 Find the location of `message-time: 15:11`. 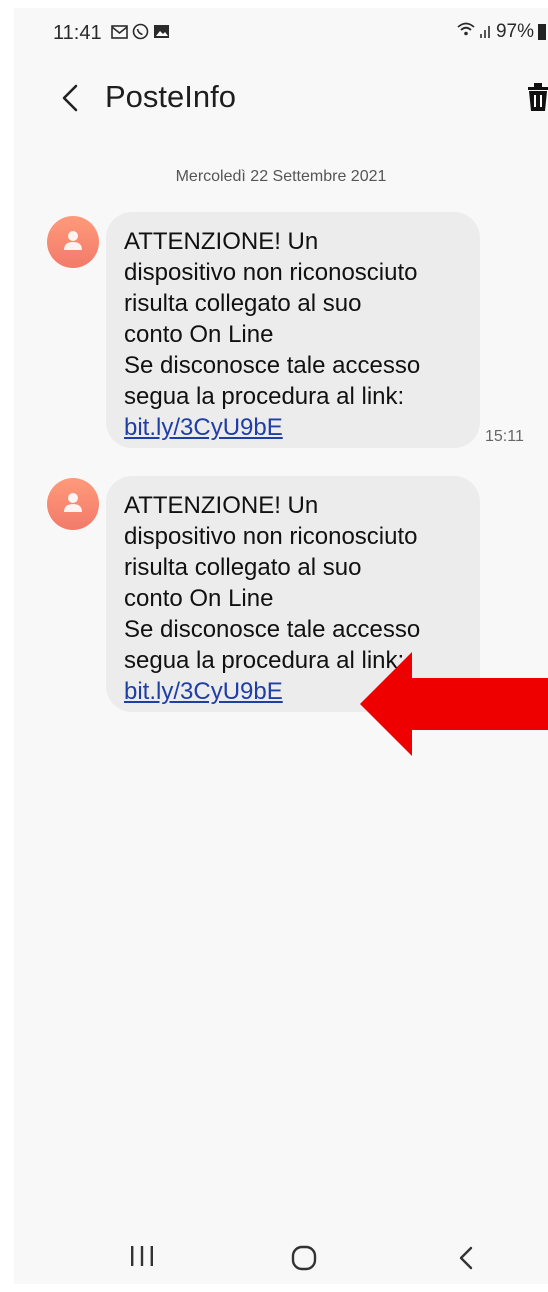

message-time: 15:11 is located at coordinates (504, 436).